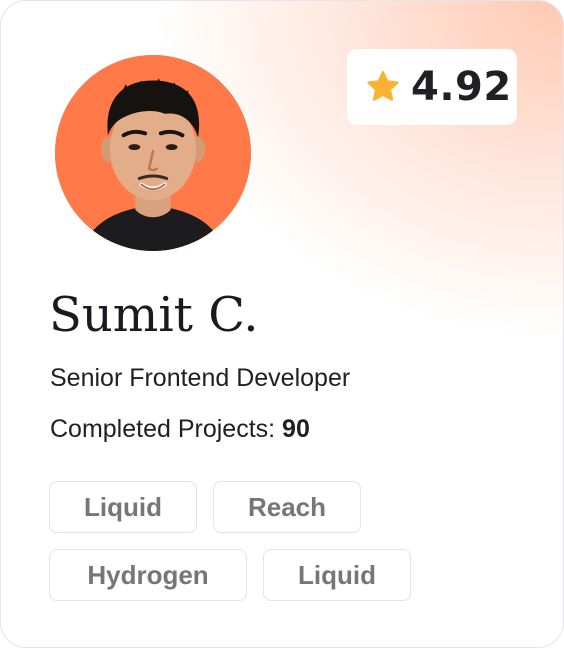  I want to click on skill-tag: Reach, so click(287, 507).